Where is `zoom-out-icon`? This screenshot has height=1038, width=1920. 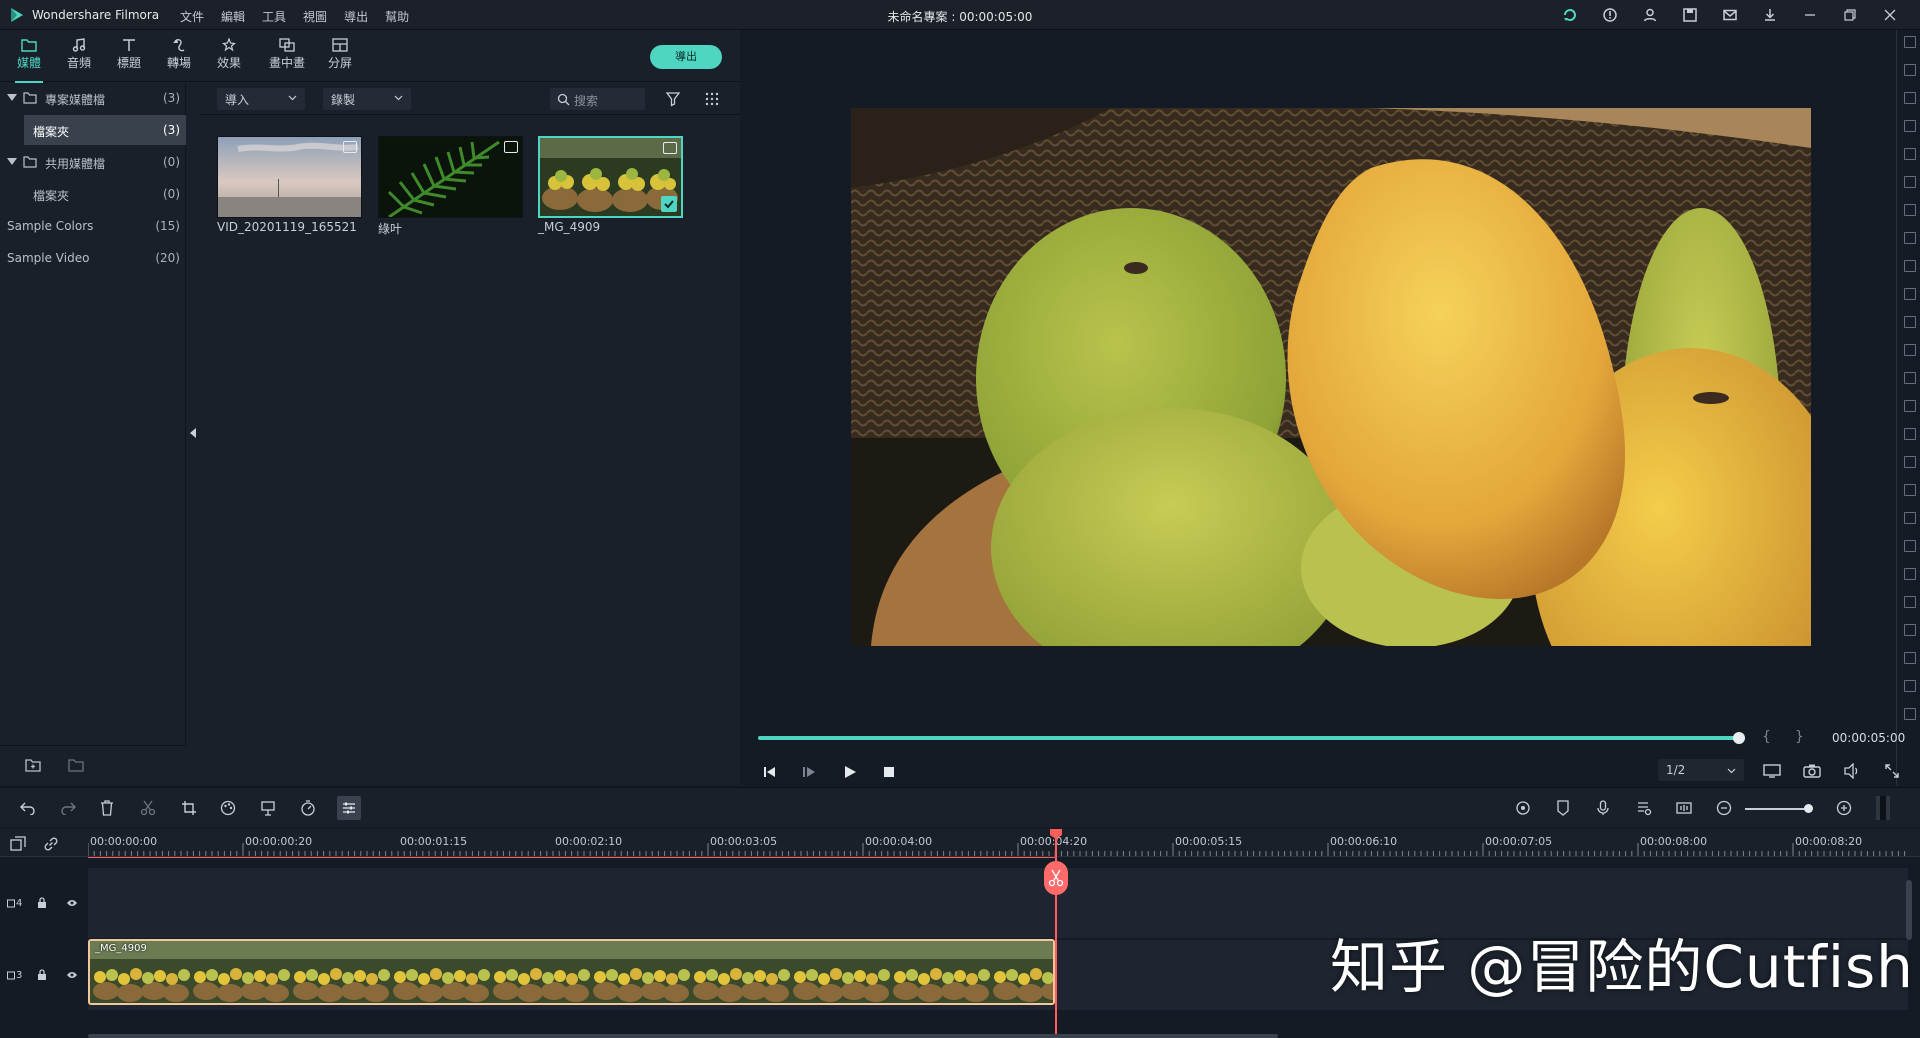
zoom-out-icon is located at coordinates (1724, 808).